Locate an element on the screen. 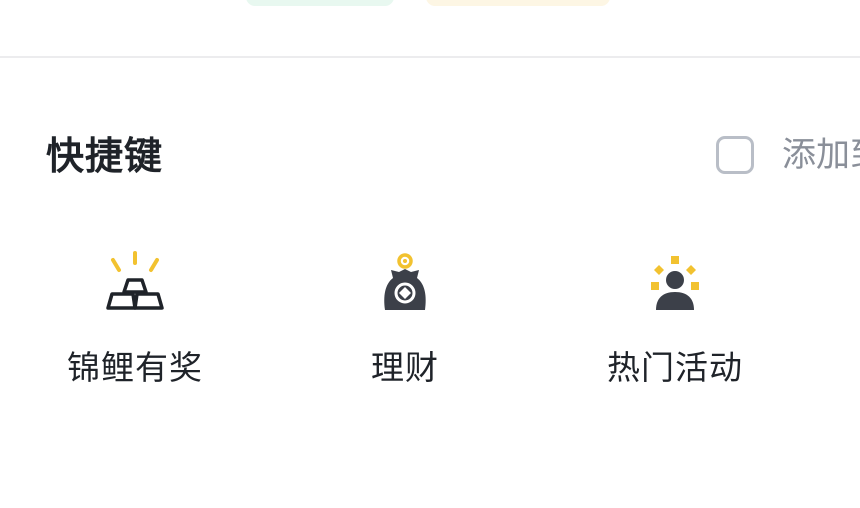 The height and width of the screenshot is (508, 860). shortcut-wealth-management: 理财 is located at coordinates (405, 319).